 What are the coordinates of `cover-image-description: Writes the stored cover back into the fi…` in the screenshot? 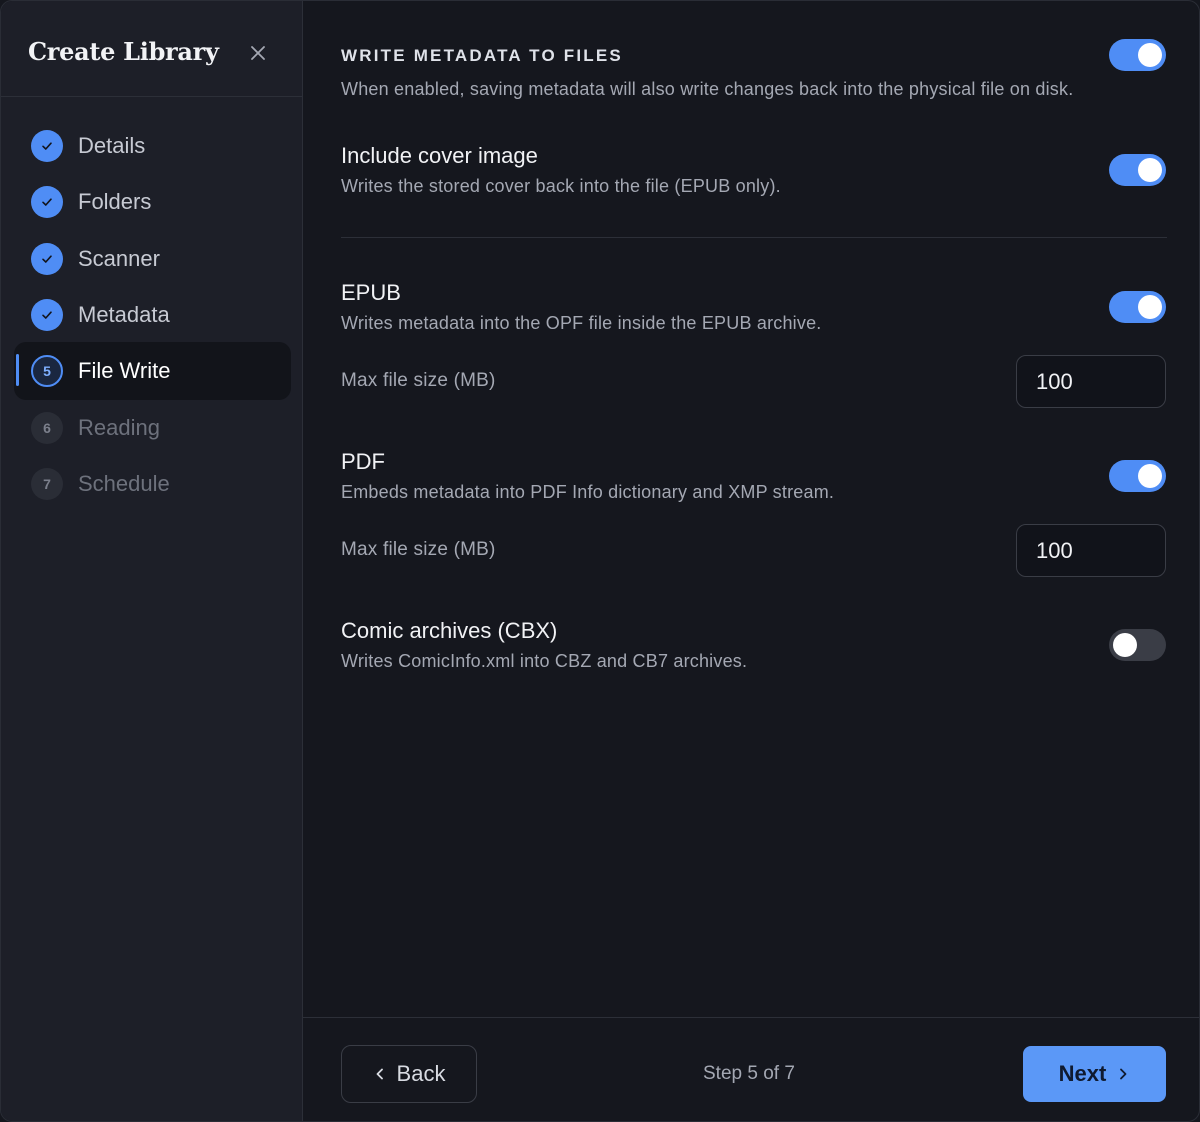 It's located at (561, 186).